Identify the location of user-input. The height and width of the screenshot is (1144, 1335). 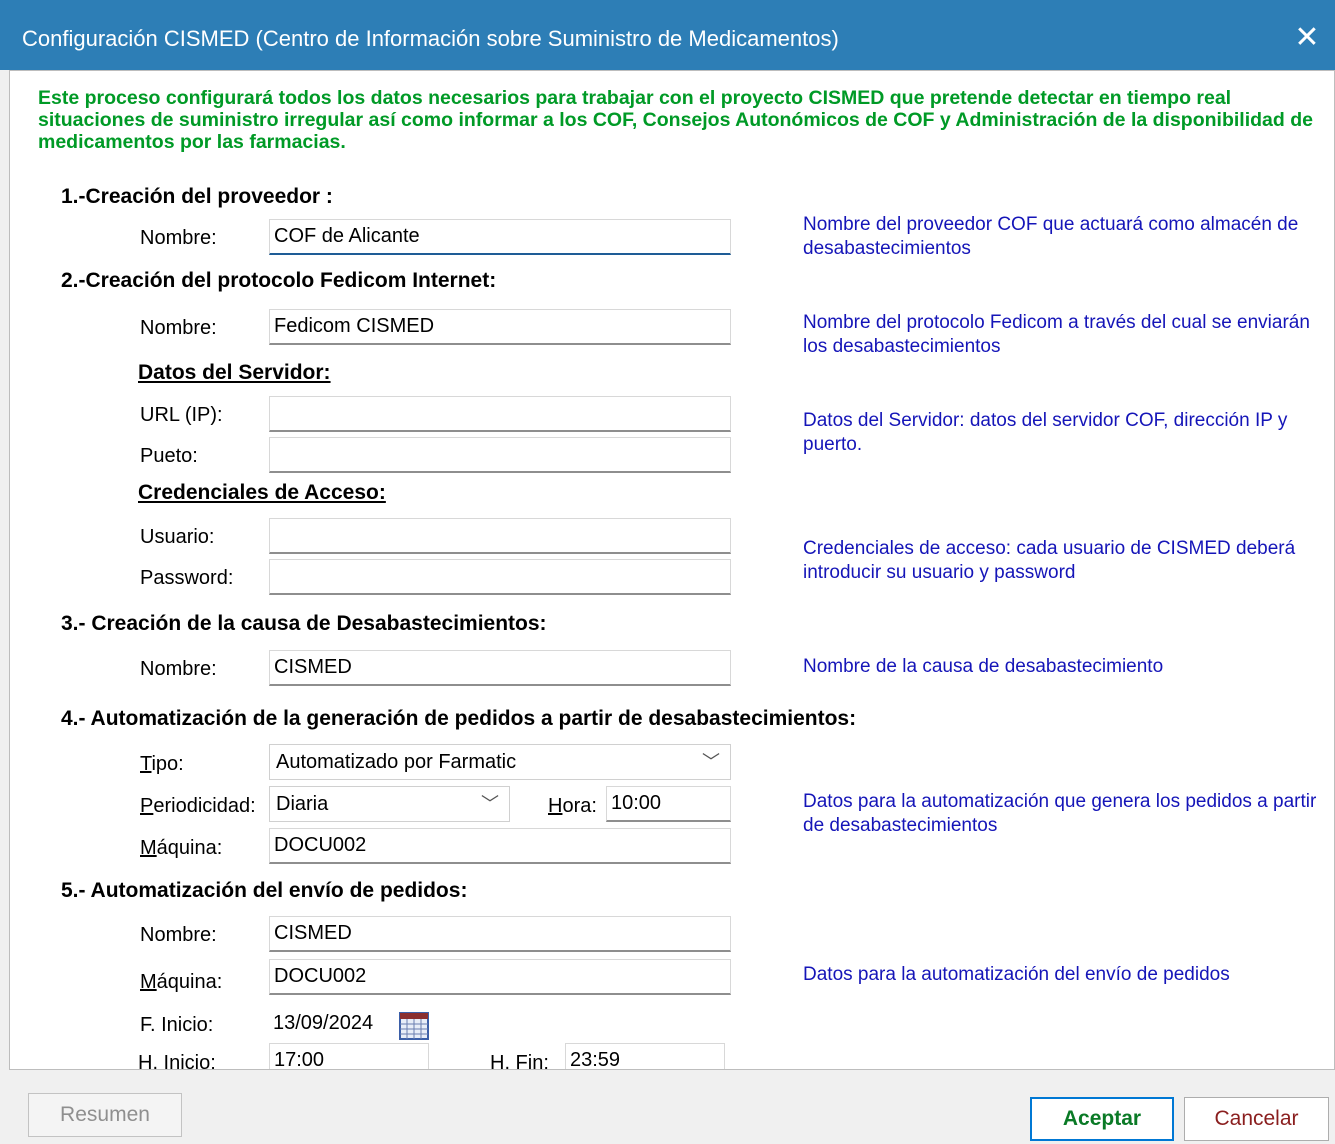
(500, 536).